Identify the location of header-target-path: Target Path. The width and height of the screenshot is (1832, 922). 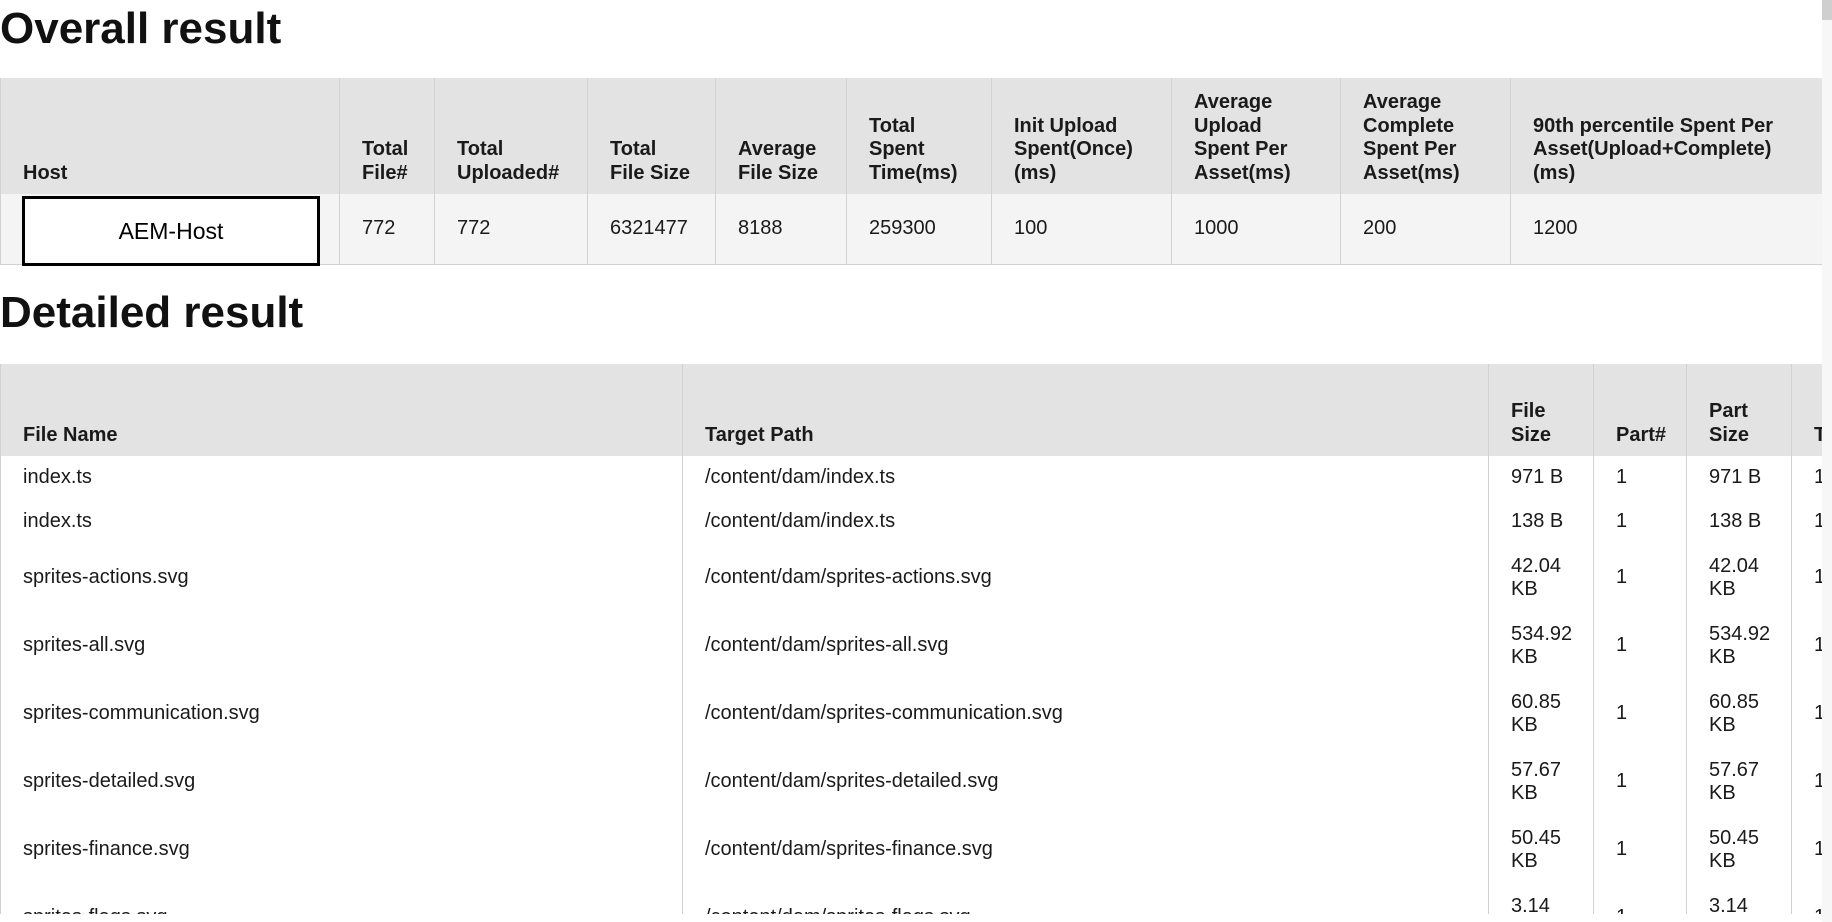
(1085, 410).